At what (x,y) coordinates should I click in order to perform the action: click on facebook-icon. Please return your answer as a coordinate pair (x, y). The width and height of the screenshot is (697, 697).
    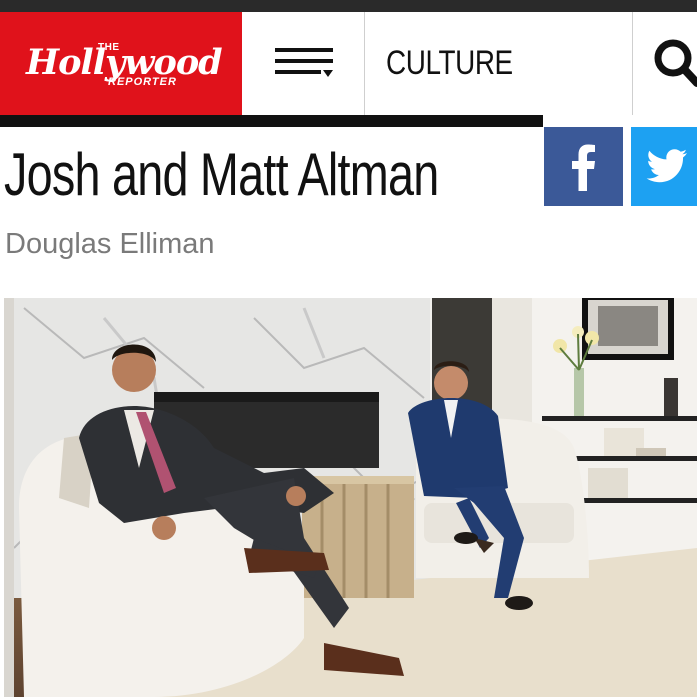
    Looking at the image, I should click on (583, 167).